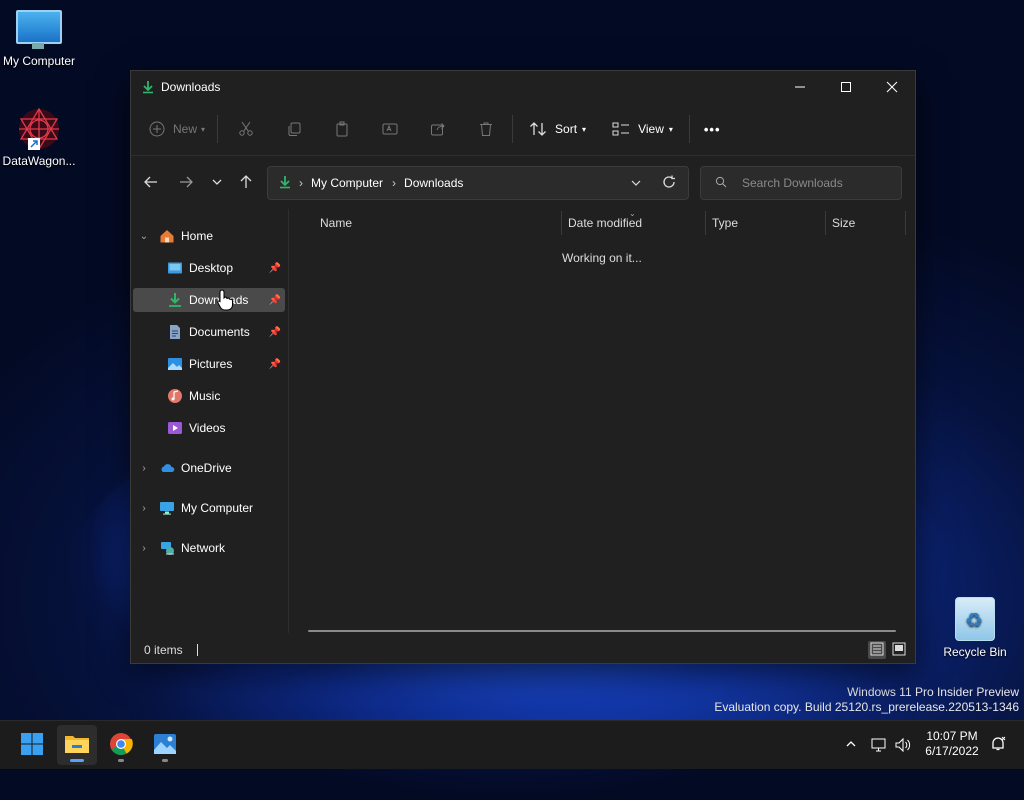 This screenshot has width=1024, height=800. What do you see at coordinates (217, 183) in the screenshot?
I see `recent-locations-button` at bounding box center [217, 183].